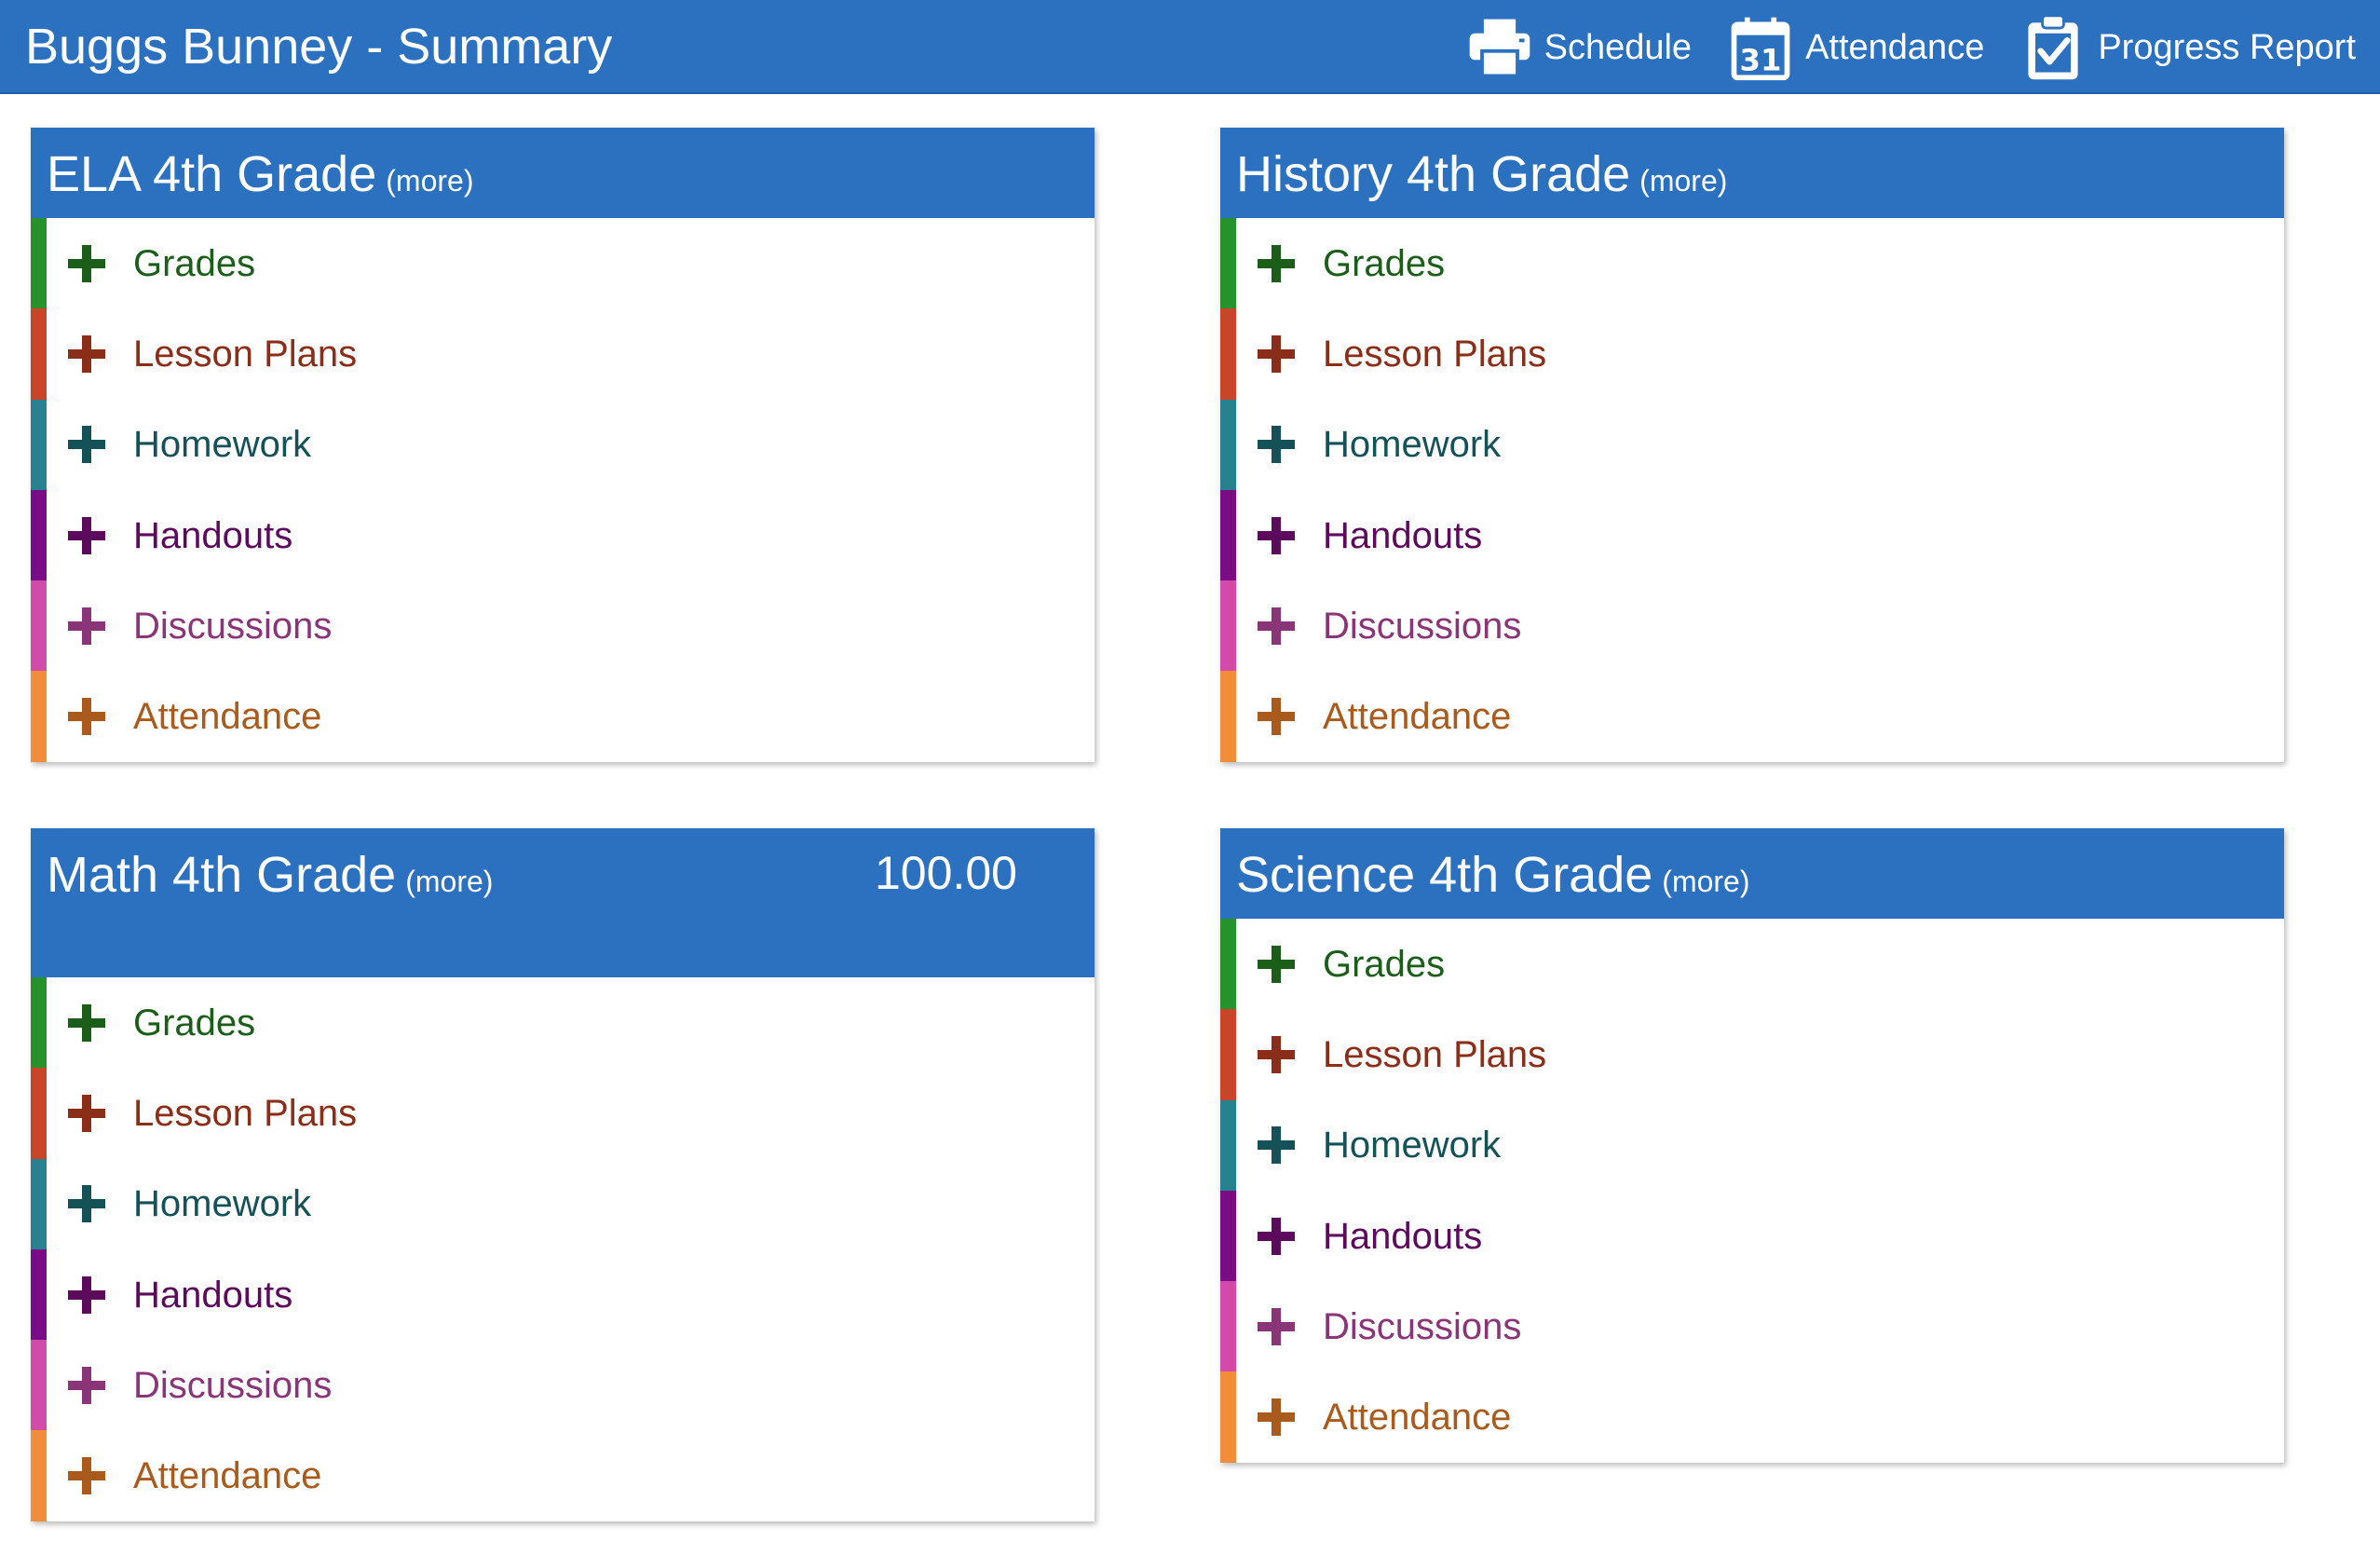  Describe the element at coordinates (1499, 48) in the screenshot. I see `printer-icon` at that location.